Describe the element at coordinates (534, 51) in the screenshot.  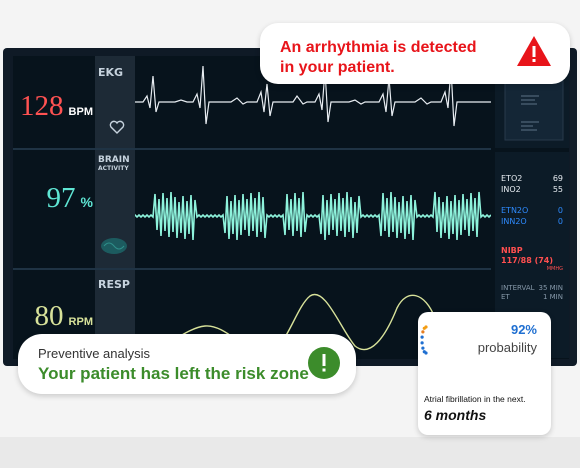
I see `warning-triangle-icon` at that location.